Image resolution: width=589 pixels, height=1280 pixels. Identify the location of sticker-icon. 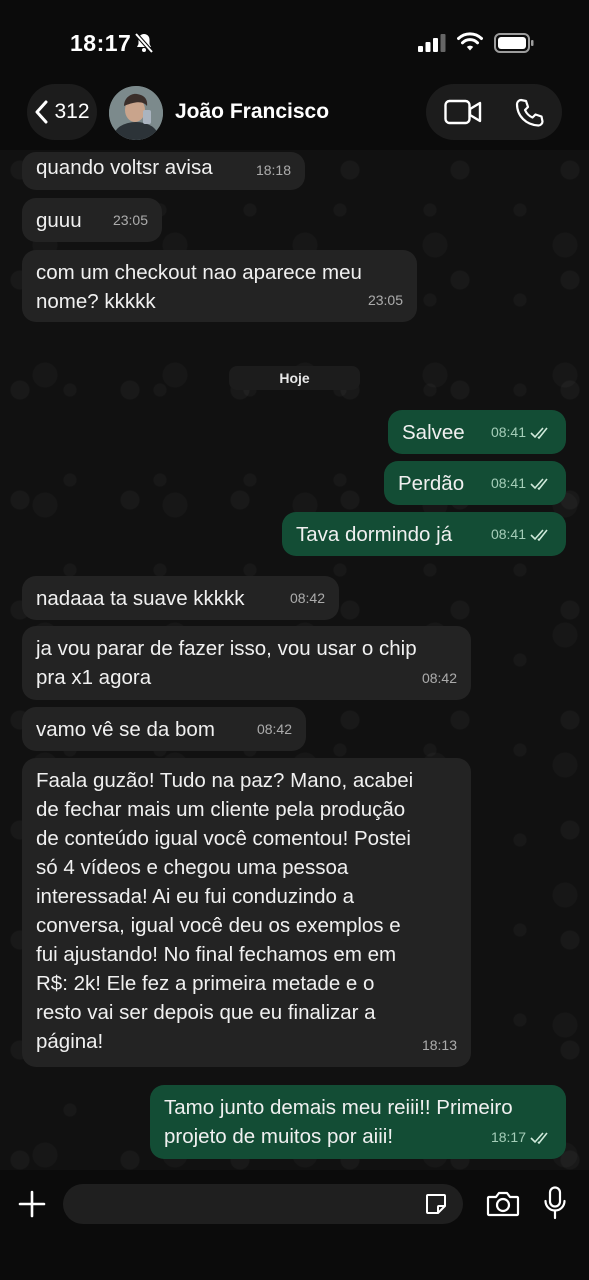
(436, 1204).